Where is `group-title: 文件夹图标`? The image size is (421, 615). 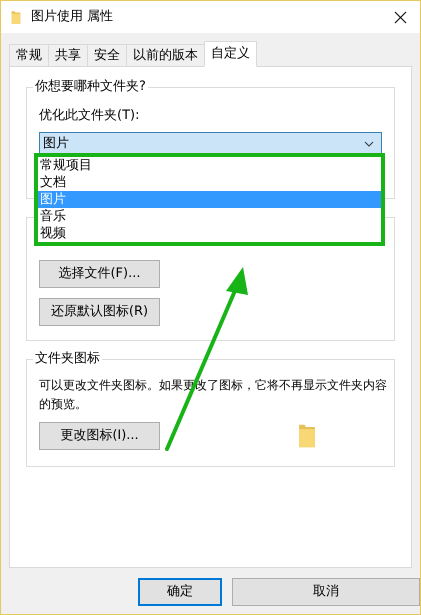 group-title: 文件夹图标 is located at coordinates (67, 359).